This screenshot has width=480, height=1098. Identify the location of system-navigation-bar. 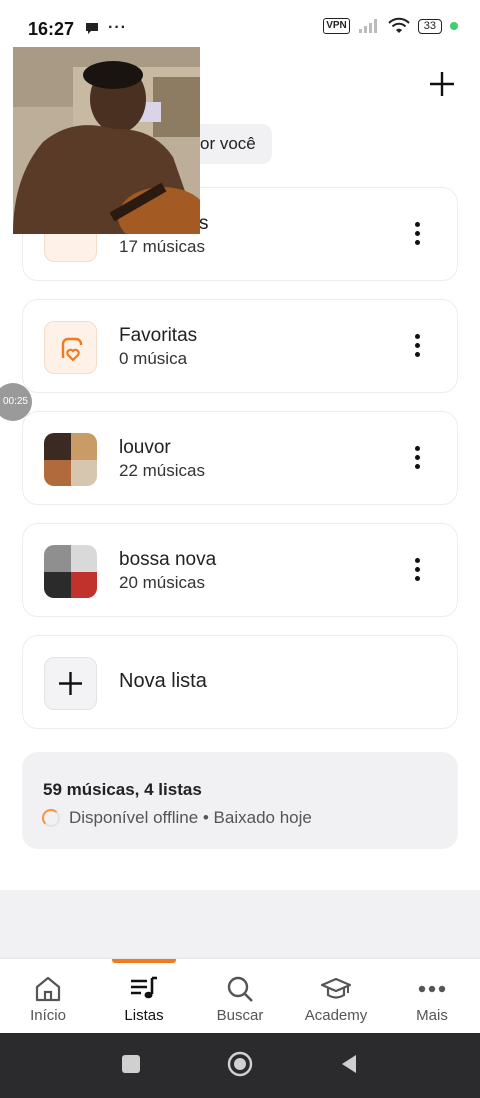
(240, 1065).